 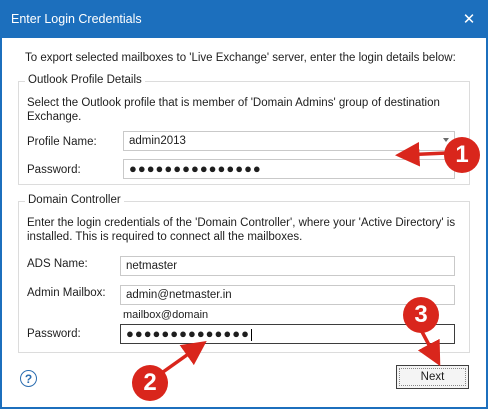 What do you see at coordinates (289, 169) in the screenshot?
I see `outlook-password-field: ●●●●●●●●●●●●●●●` at bounding box center [289, 169].